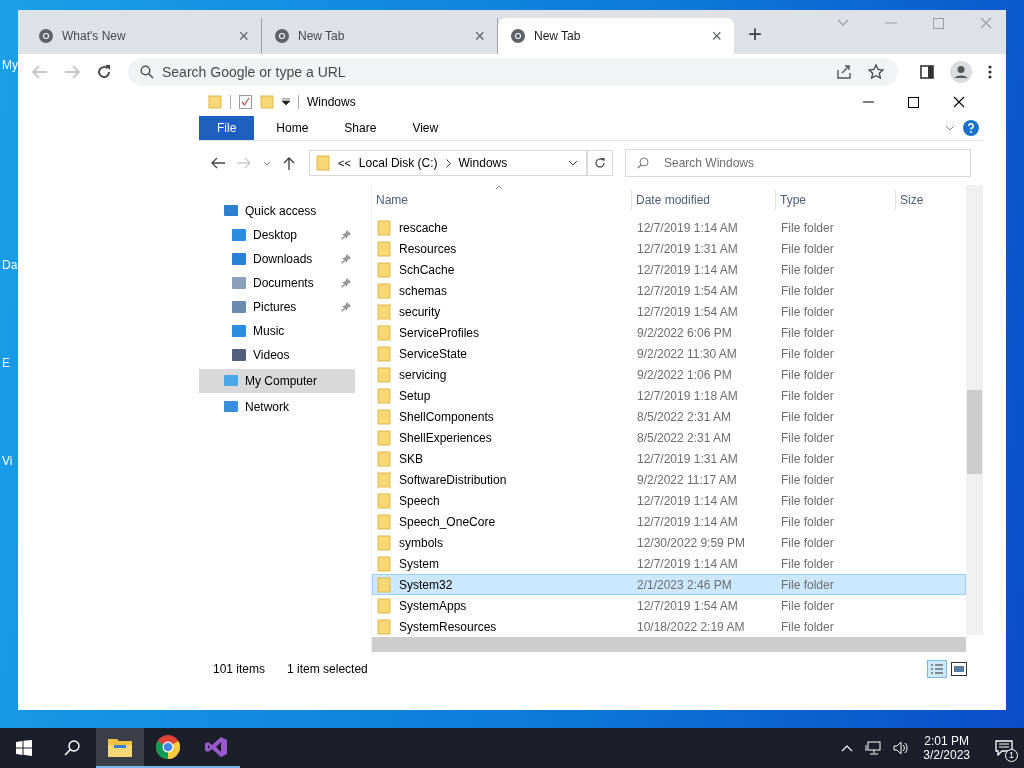 The width and height of the screenshot is (1024, 768). What do you see at coordinates (691, 542) in the screenshot?
I see `date-cell-text: 12/30/2022 9:59 PM` at bounding box center [691, 542].